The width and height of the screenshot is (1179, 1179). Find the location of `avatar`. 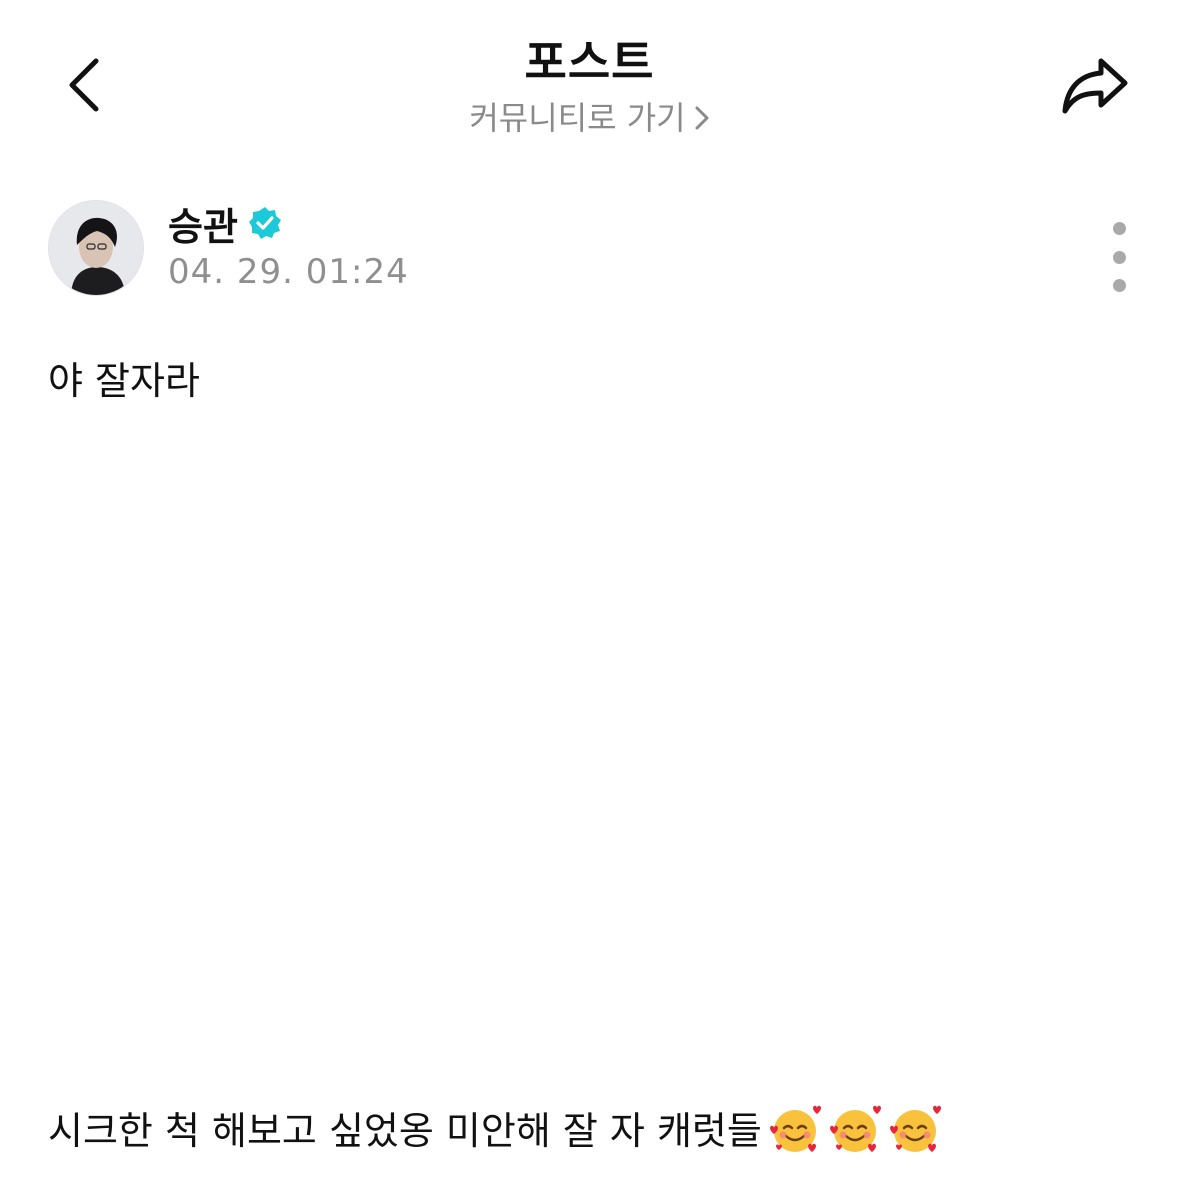

avatar is located at coordinates (96, 248).